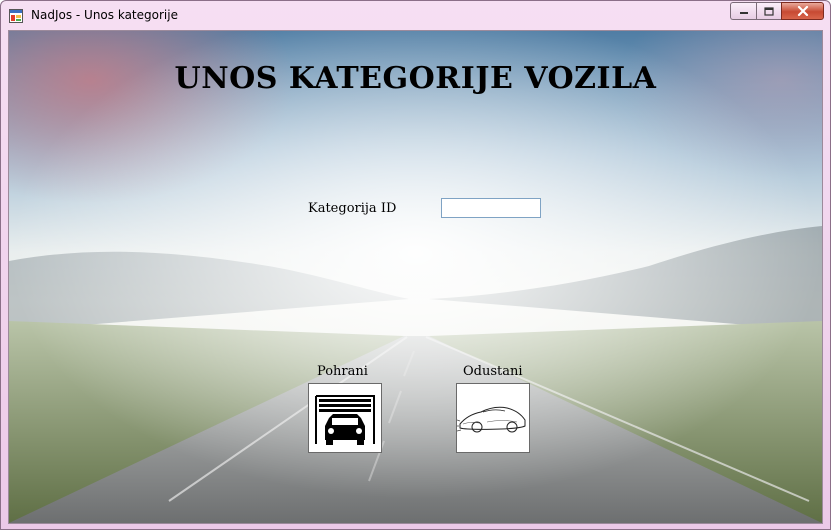  I want to click on caption-buttons, so click(777, 11).